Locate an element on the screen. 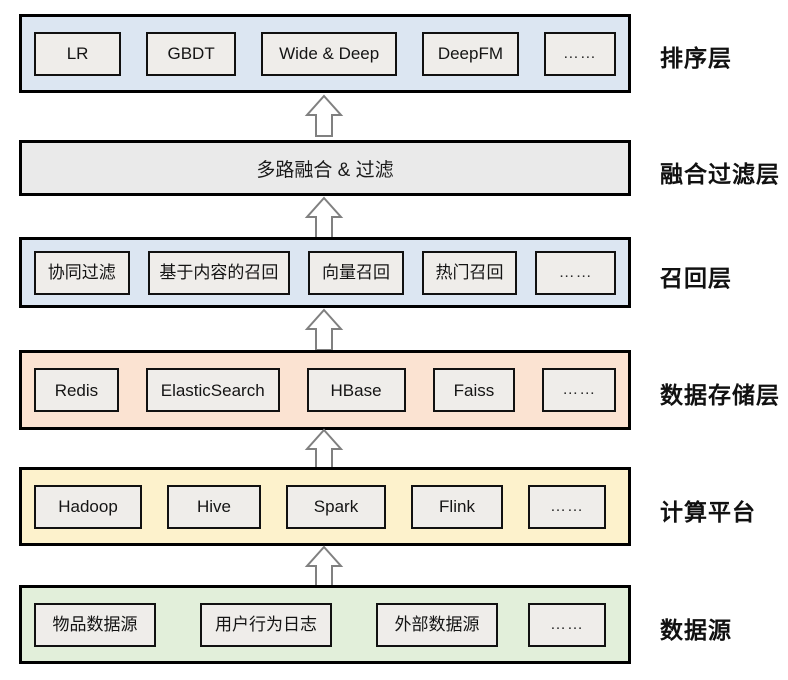  node-redis: Redis is located at coordinates (76, 390).